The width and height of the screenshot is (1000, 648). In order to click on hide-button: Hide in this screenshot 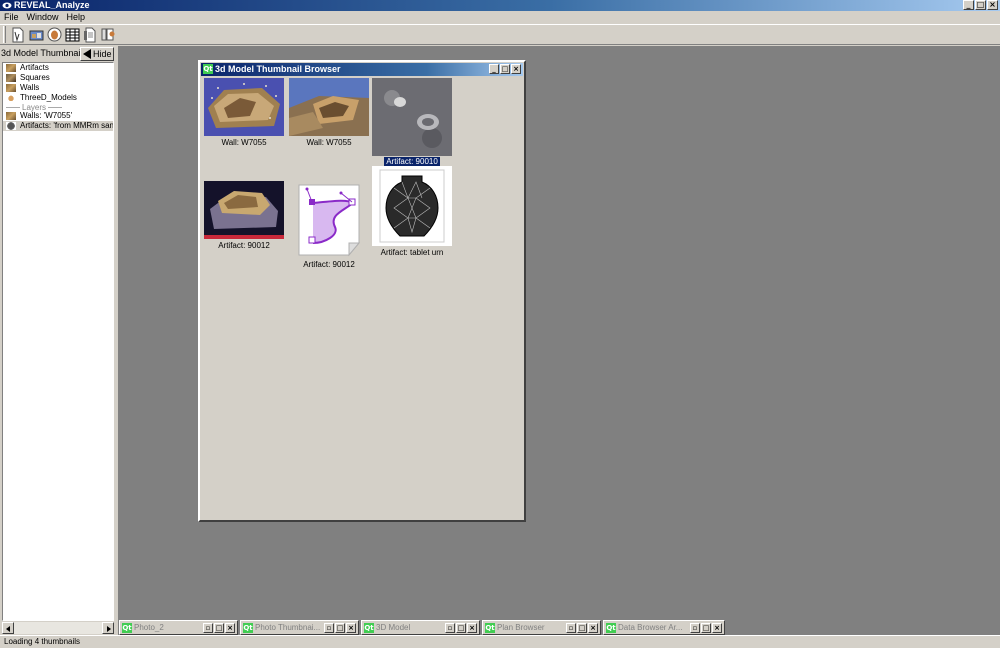, I will do `click(97, 54)`.